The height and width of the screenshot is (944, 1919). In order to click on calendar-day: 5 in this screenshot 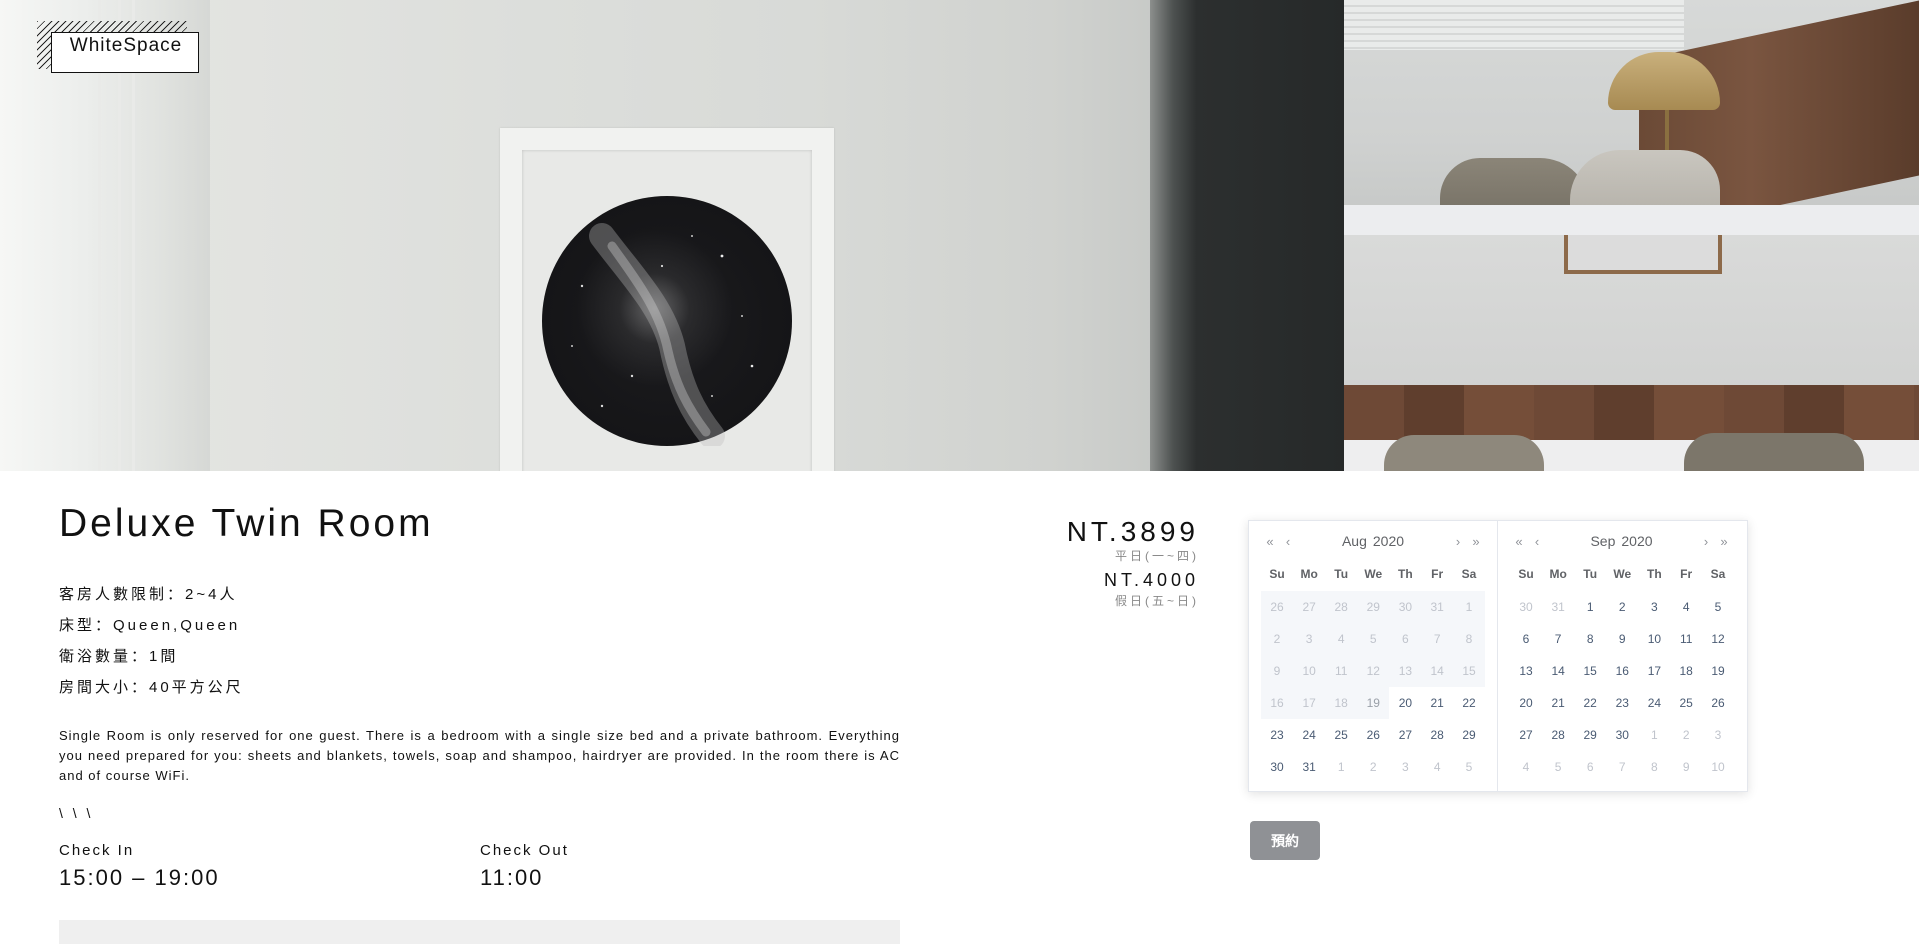, I will do `click(1718, 607)`.